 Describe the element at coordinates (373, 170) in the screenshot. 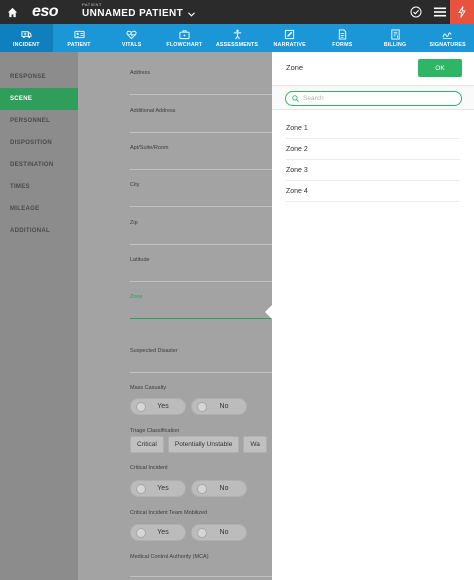

I see `zone-option-3: Zone 3` at that location.